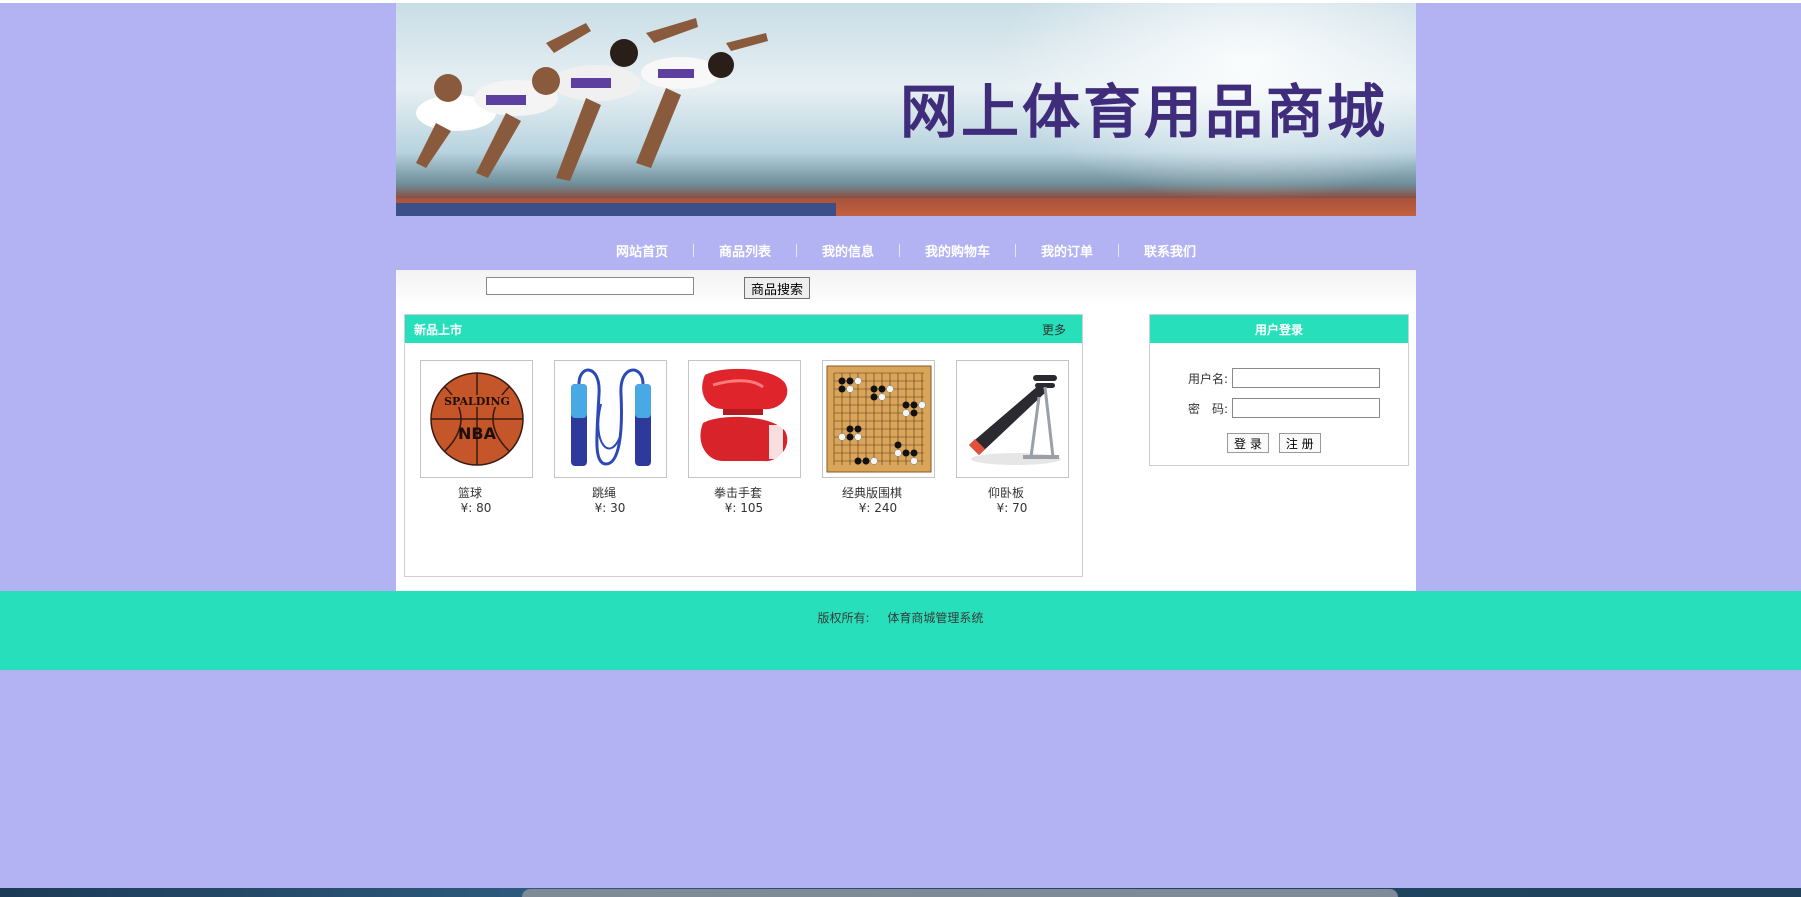 The height and width of the screenshot is (897, 1801). What do you see at coordinates (616, 117) in the screenshot?
I see `sprinters-image-icon` at bounding box center [616, 117].